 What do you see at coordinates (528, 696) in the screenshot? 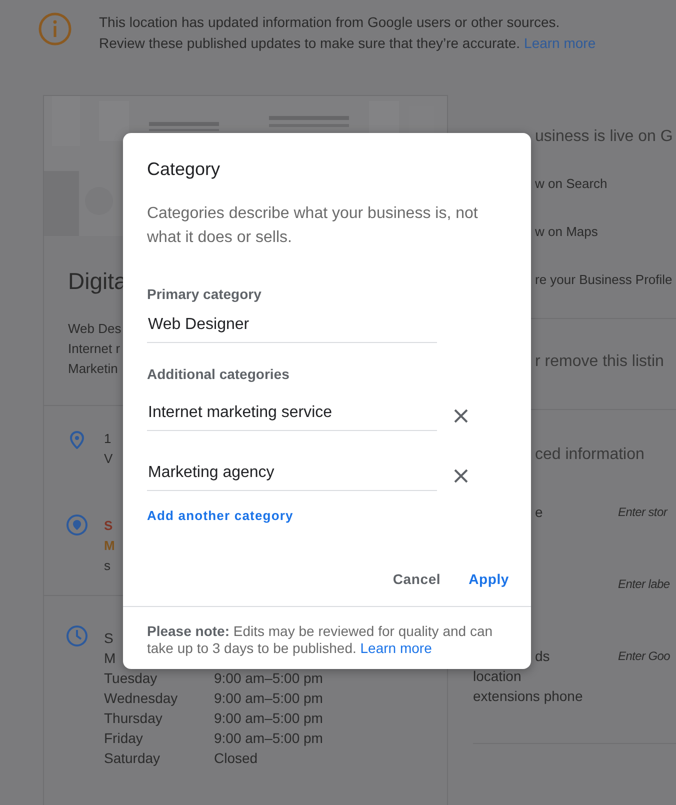
I see `field-label: extensions phone` at bounding box center [528, 696].